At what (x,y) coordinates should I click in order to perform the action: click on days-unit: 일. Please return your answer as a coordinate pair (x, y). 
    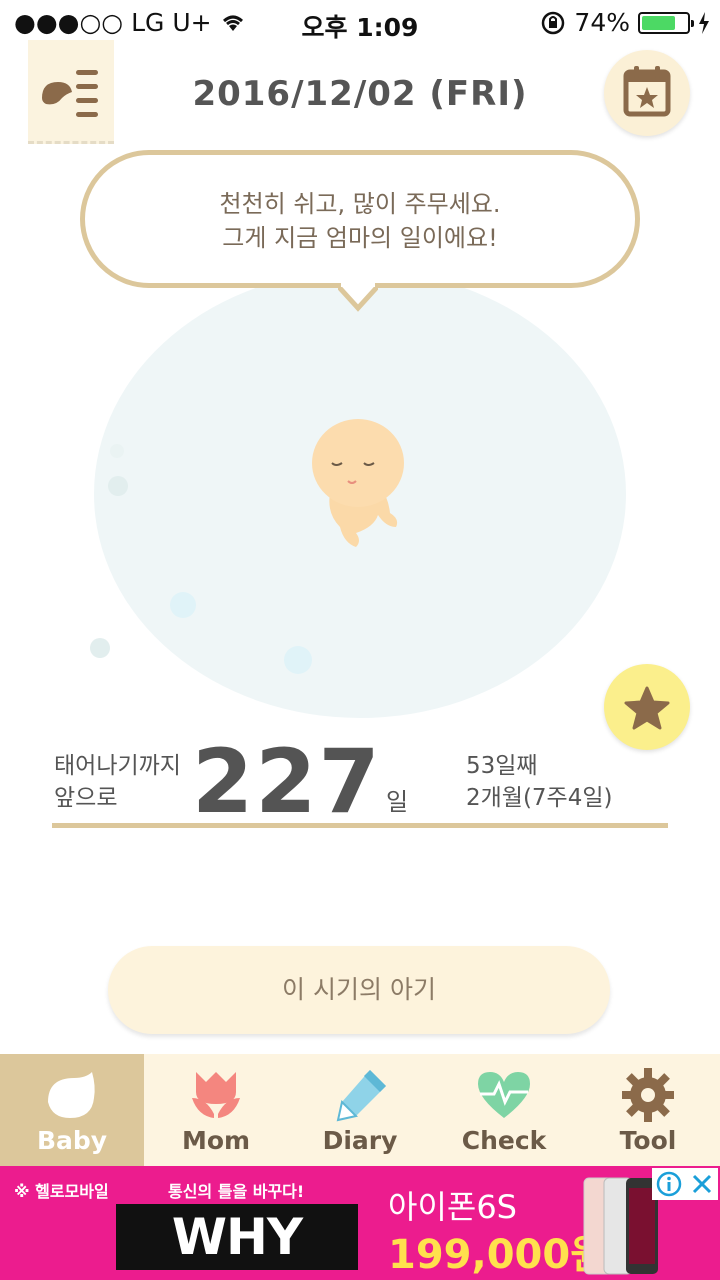
    Looking at the image, I should click on (397, 802).